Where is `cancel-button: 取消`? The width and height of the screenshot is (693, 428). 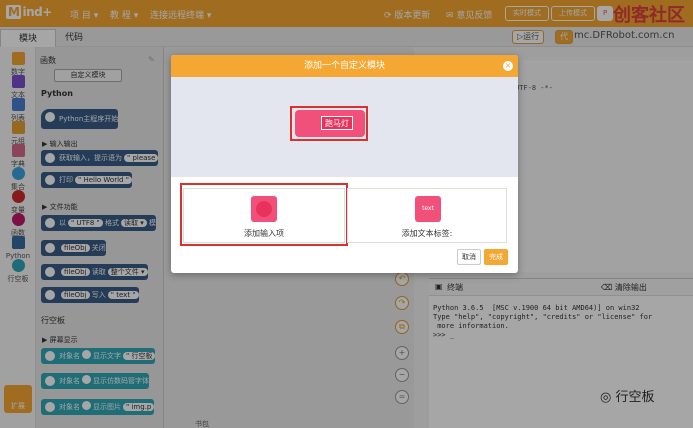
cancel-button: 取消 is located at coordinates (469, 257).